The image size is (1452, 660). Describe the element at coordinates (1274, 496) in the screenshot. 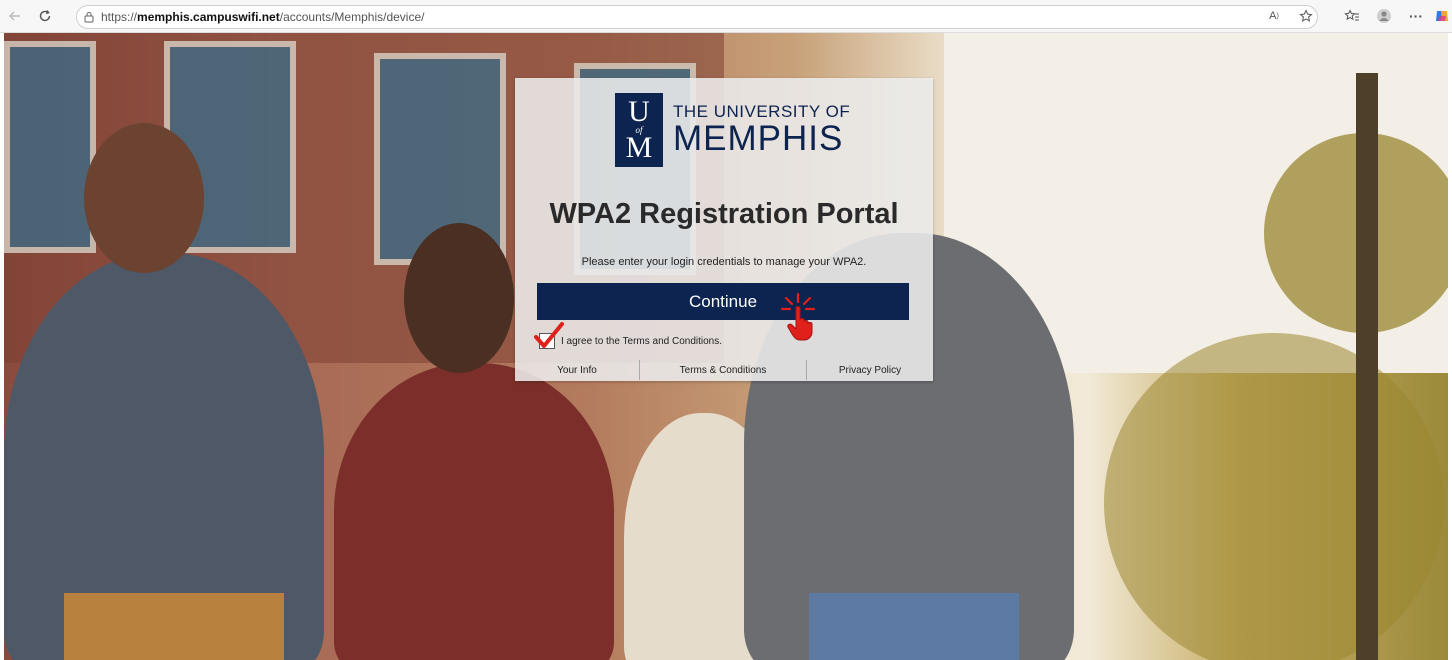

I see `tree-foliage` at that location.